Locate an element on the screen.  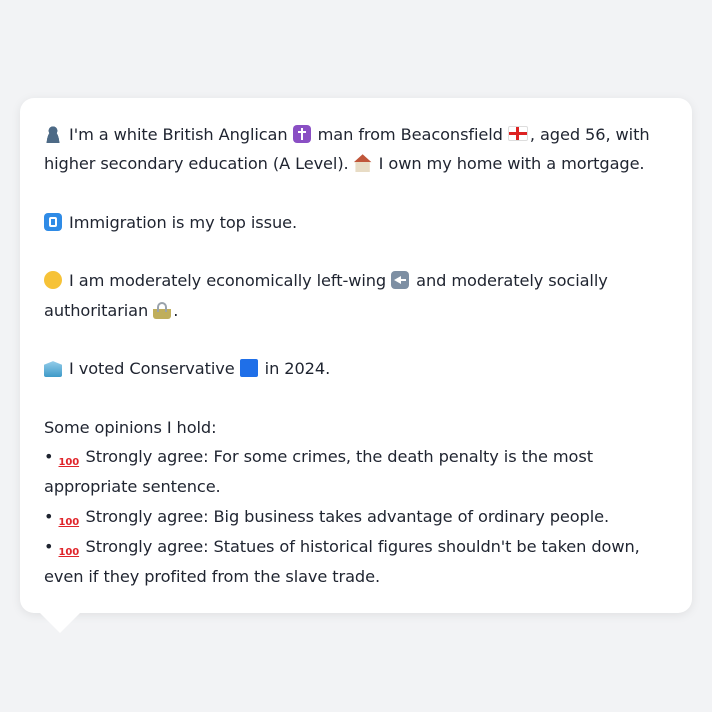
lock-icon is located at coordinates (162, 309).